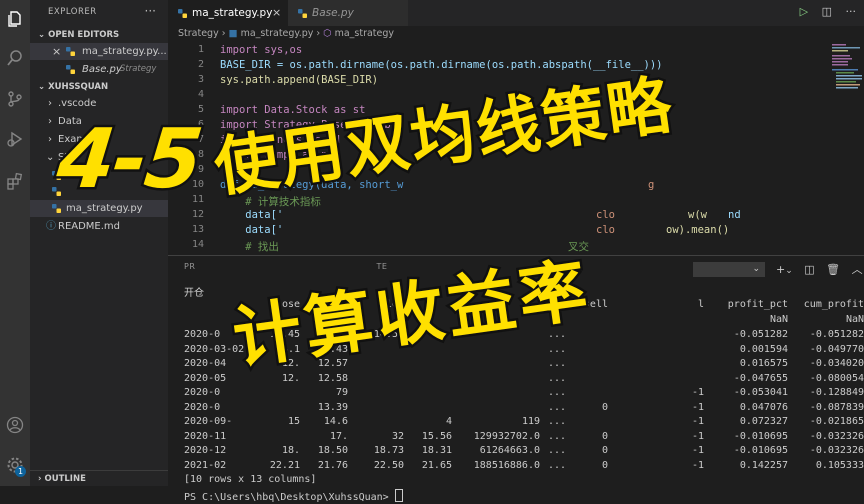  I want to click on tree-file-readme: ⓘ README.md, so click(99, 226).